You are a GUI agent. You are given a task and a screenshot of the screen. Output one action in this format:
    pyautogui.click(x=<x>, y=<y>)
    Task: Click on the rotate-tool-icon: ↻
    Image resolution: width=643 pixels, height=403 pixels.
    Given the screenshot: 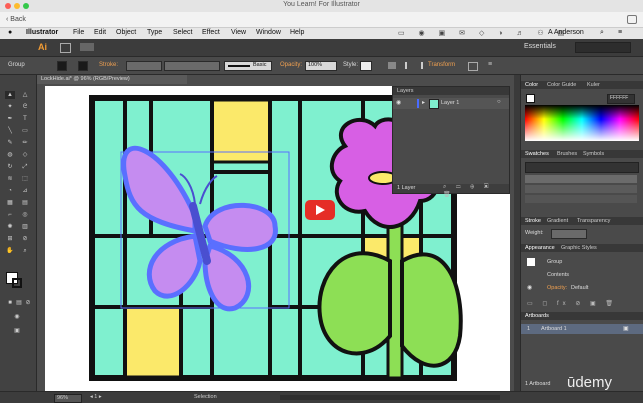 What is the action you would take?
    pyautogui.click(x=10, y=167)
    